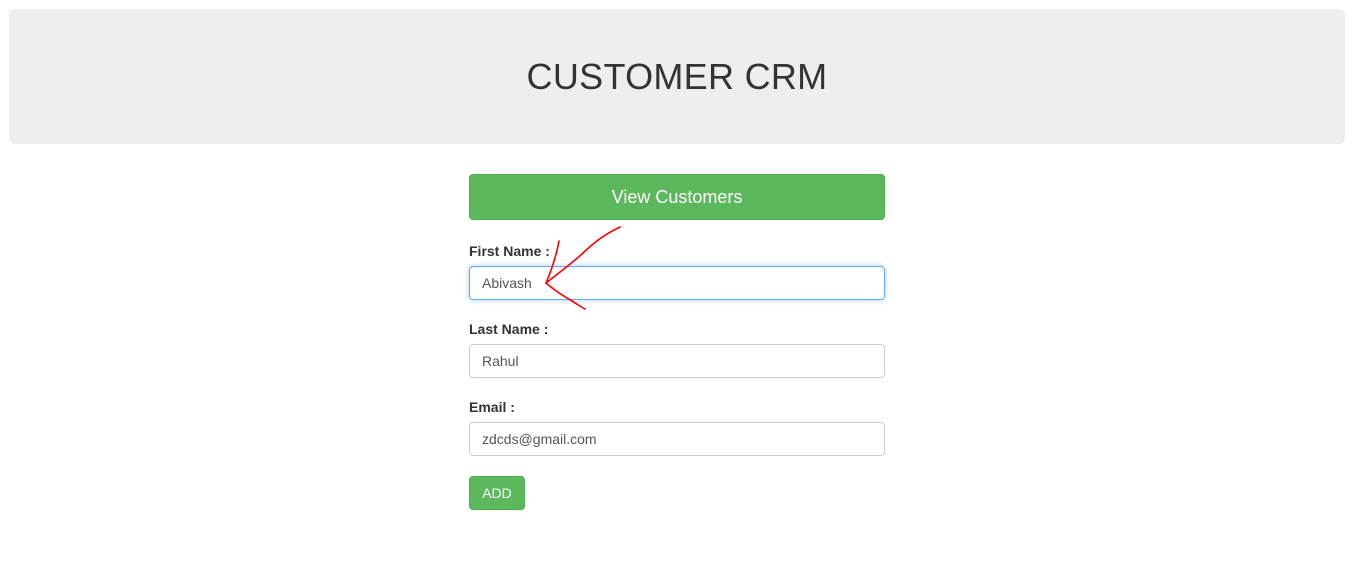 Image resolution: width=1352 pixels, height=570 pixels. I want to click on first-name-input, so click(677, 283).